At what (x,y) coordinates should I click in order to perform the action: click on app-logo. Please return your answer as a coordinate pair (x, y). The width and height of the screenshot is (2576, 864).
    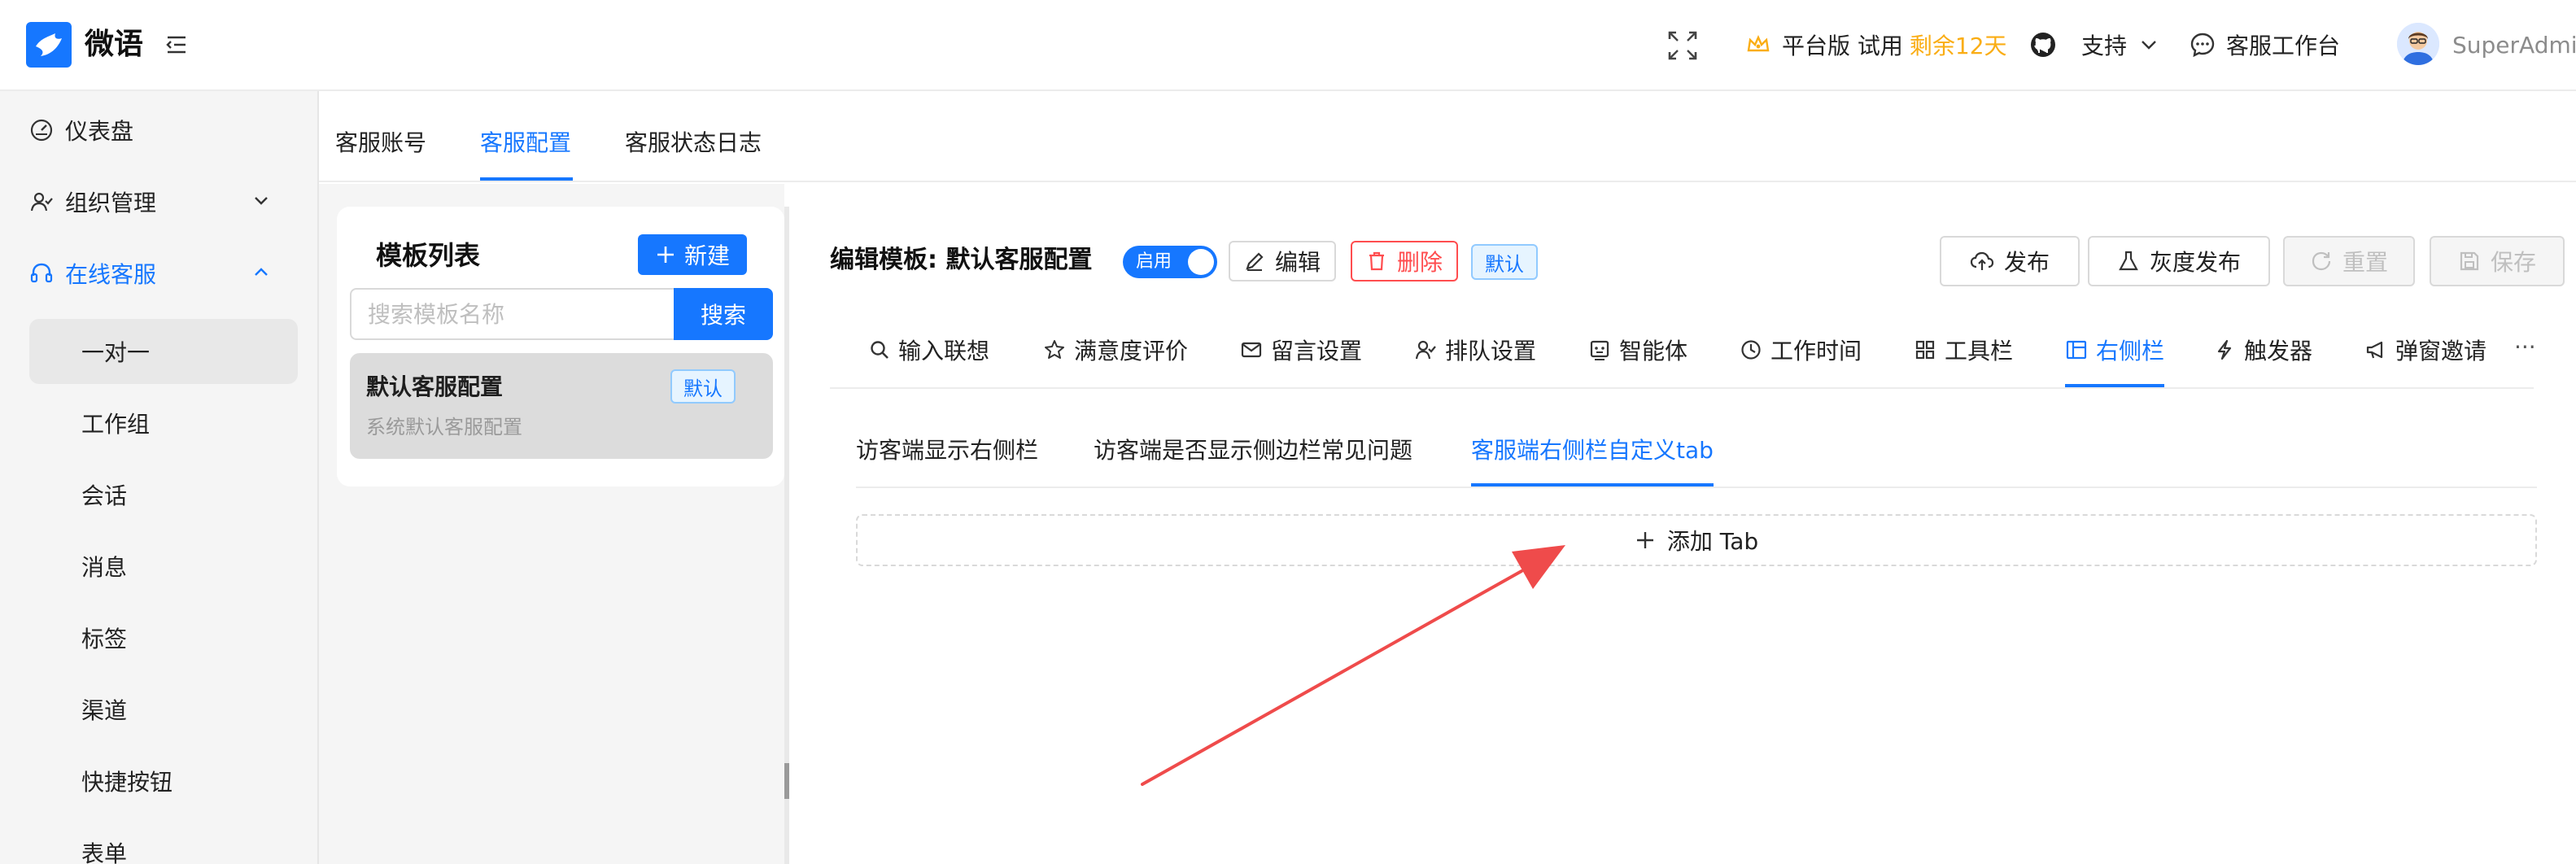
    Looking at the image, I should click on (49, 45).